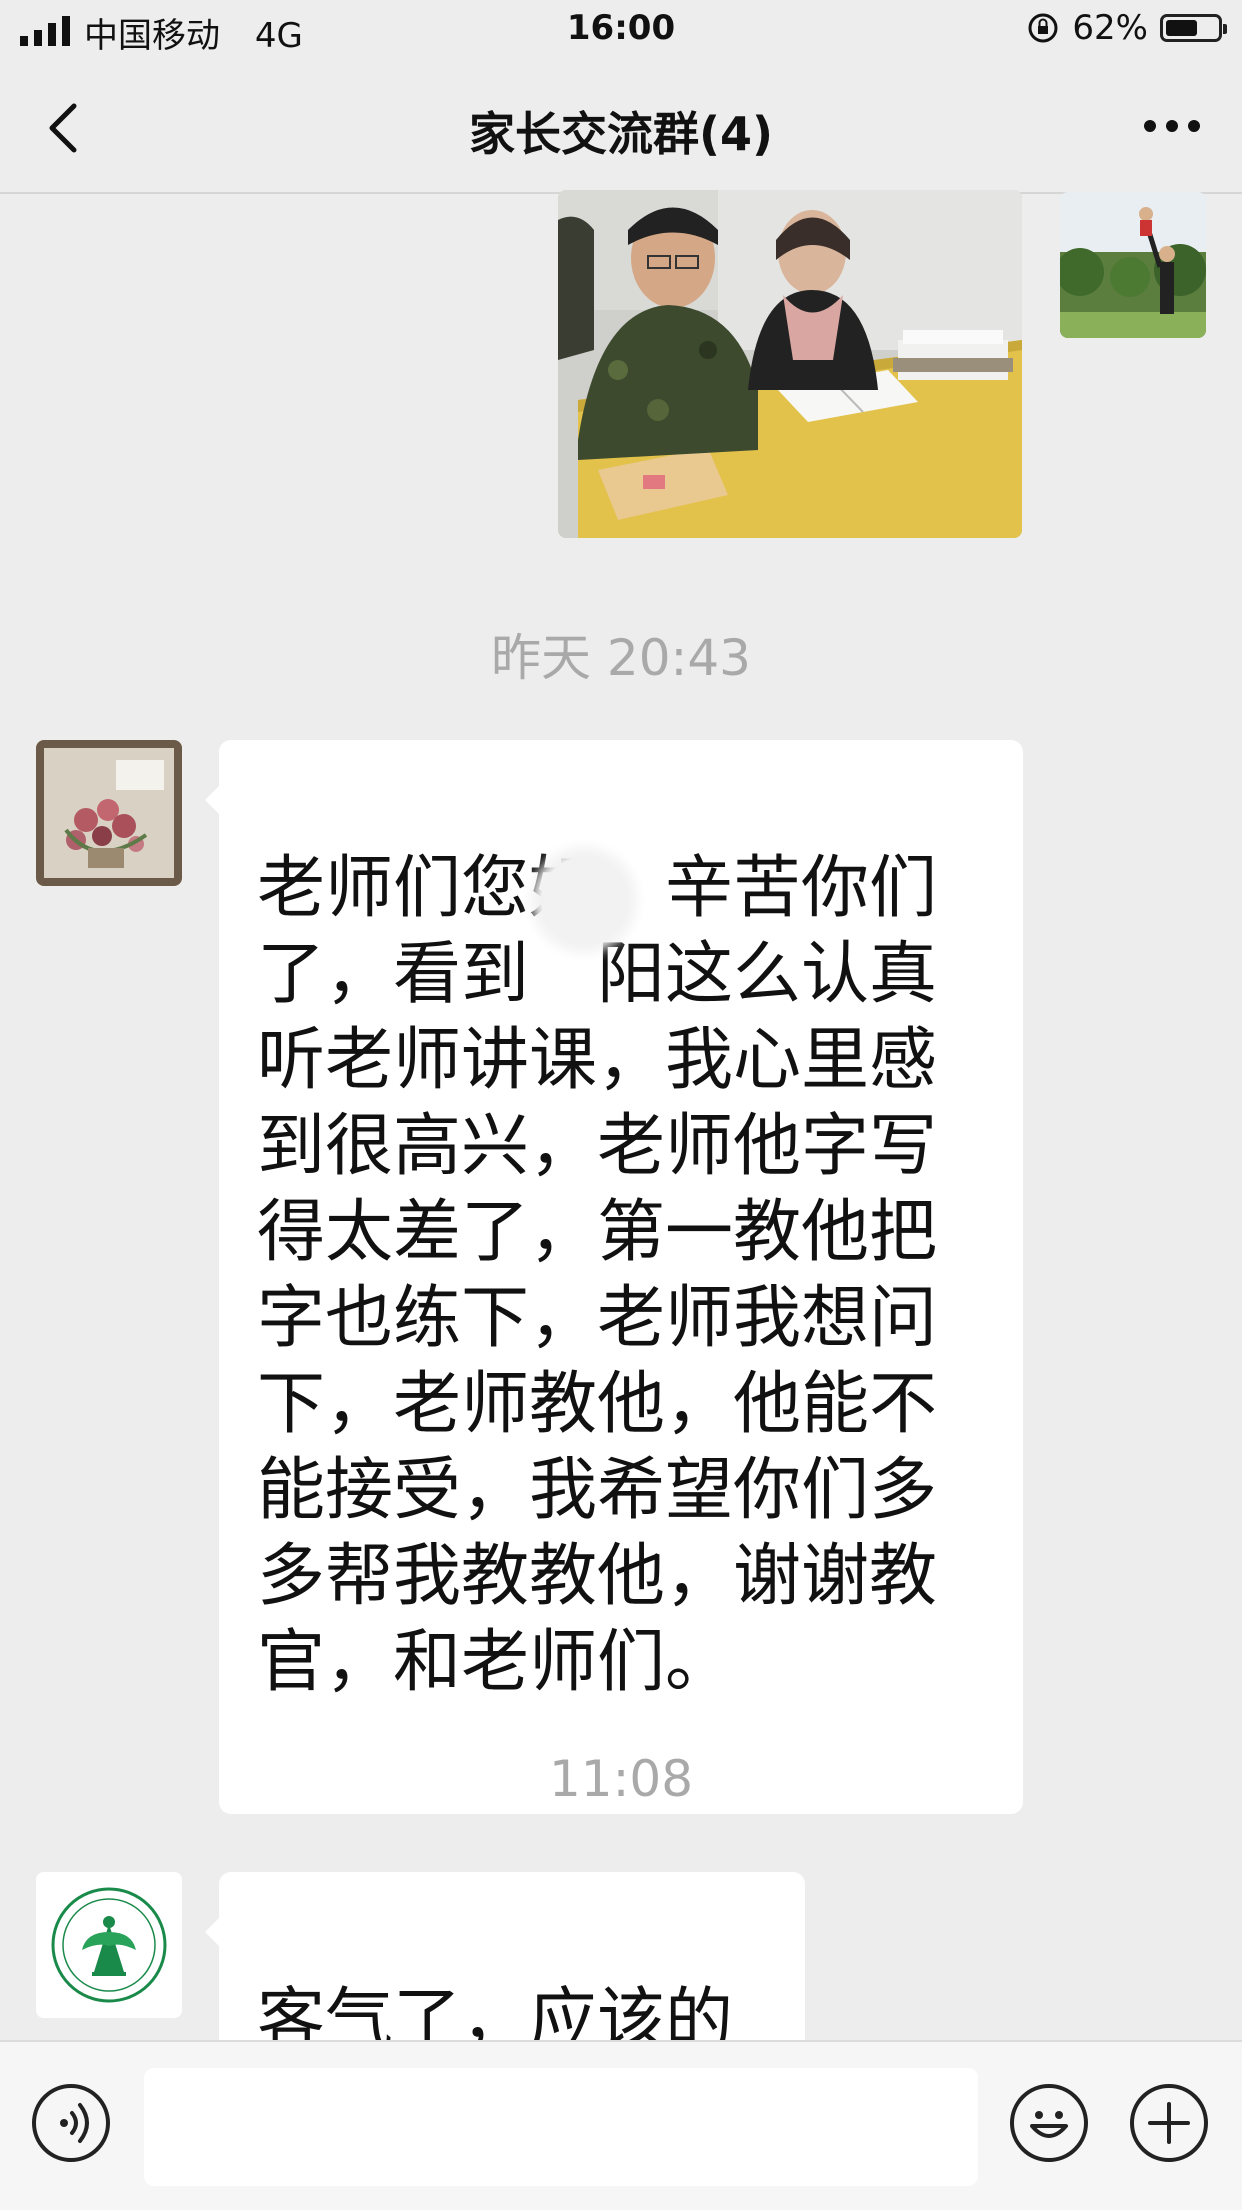 The height and width of the screenshot is (2210, 1242). I want to click on battery-icon, so click(1193, 28).